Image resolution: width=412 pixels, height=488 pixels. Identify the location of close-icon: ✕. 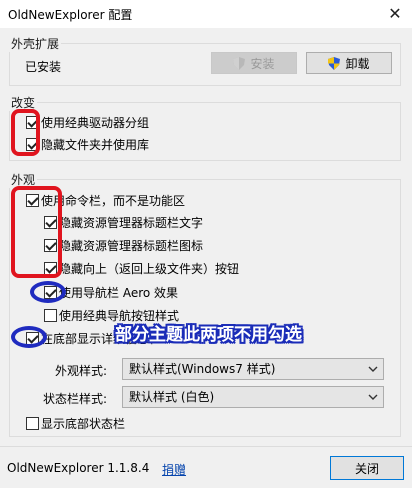
(395, 14).